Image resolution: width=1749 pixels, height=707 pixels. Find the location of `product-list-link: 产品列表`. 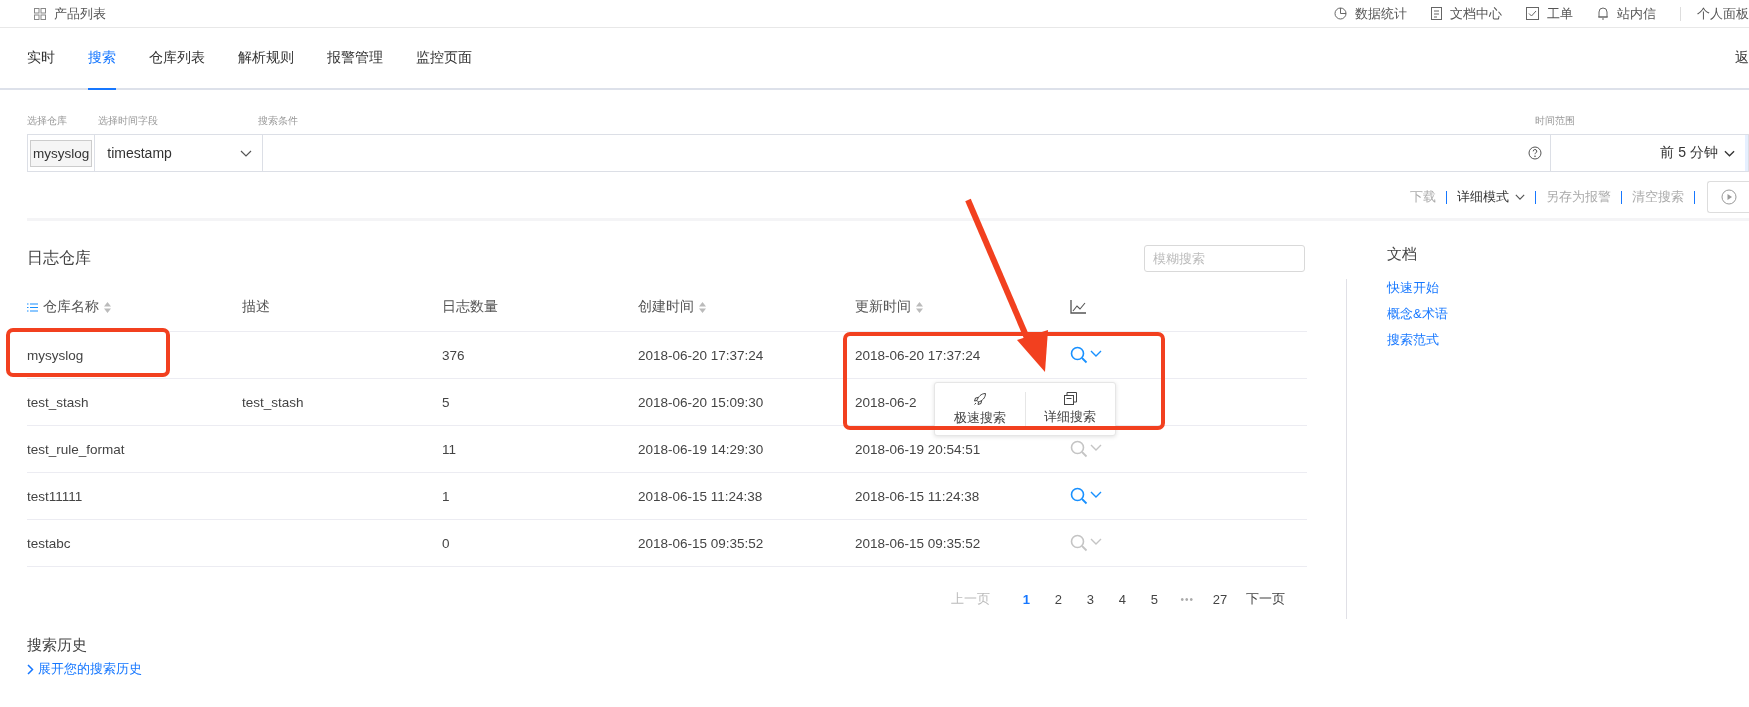

product-list-link: 产品列表 is located at coordinates (80, 13).